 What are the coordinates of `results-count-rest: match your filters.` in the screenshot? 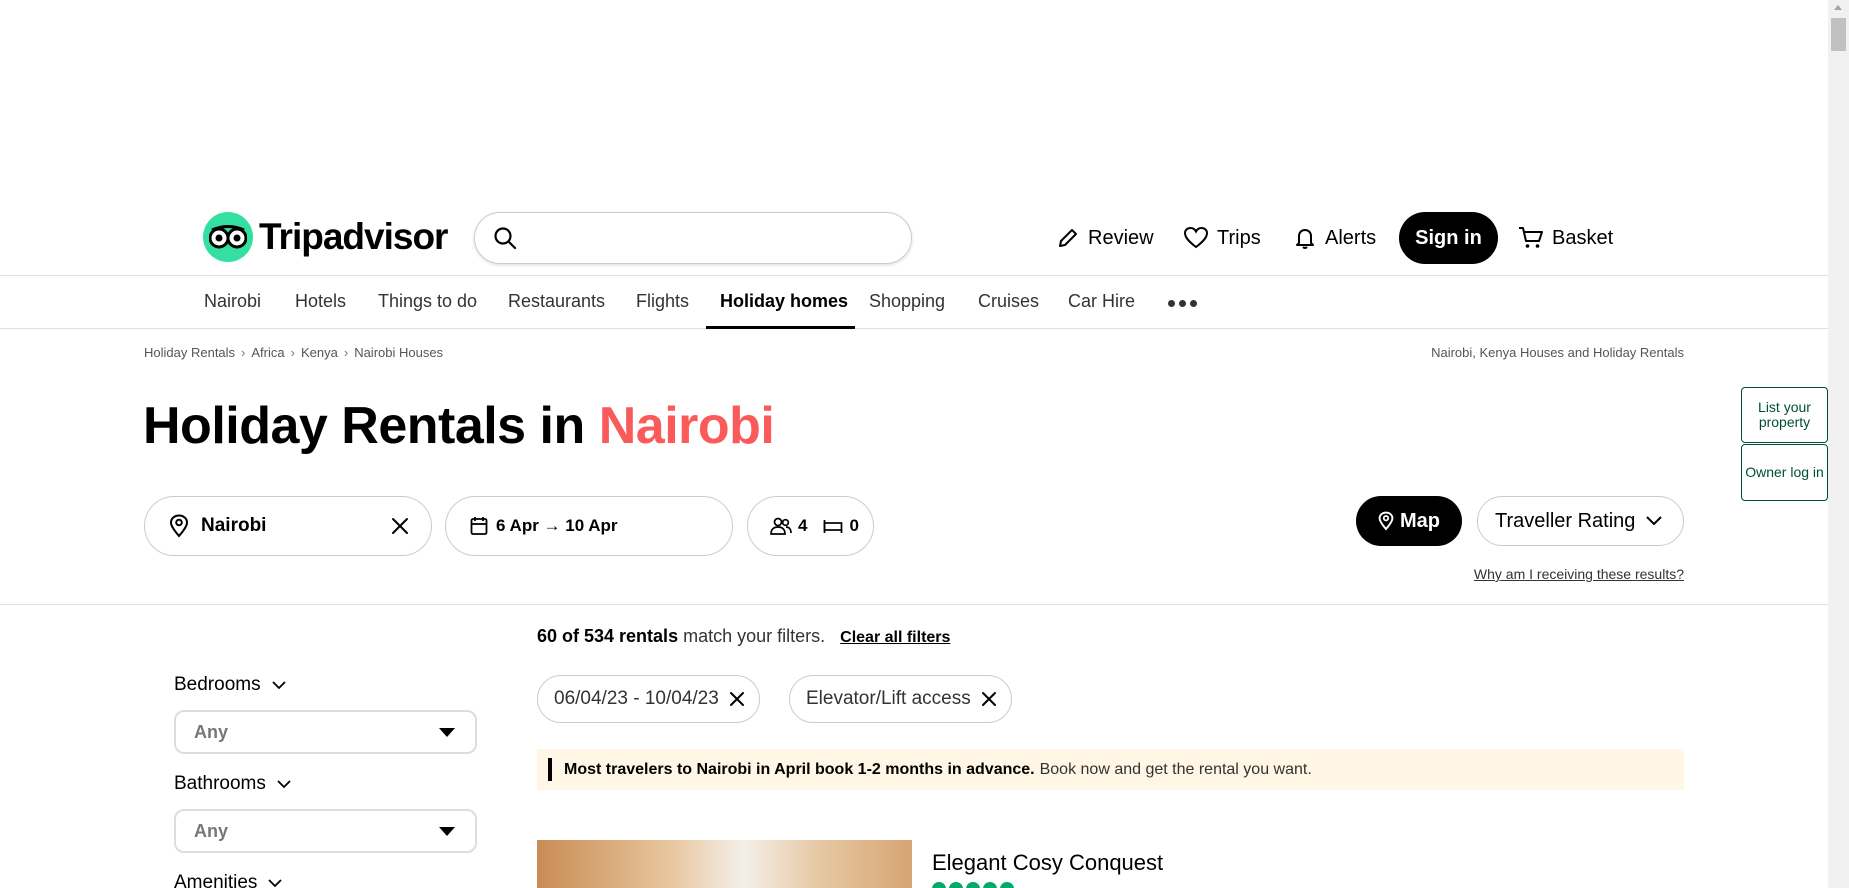 It's located at (752, 636).